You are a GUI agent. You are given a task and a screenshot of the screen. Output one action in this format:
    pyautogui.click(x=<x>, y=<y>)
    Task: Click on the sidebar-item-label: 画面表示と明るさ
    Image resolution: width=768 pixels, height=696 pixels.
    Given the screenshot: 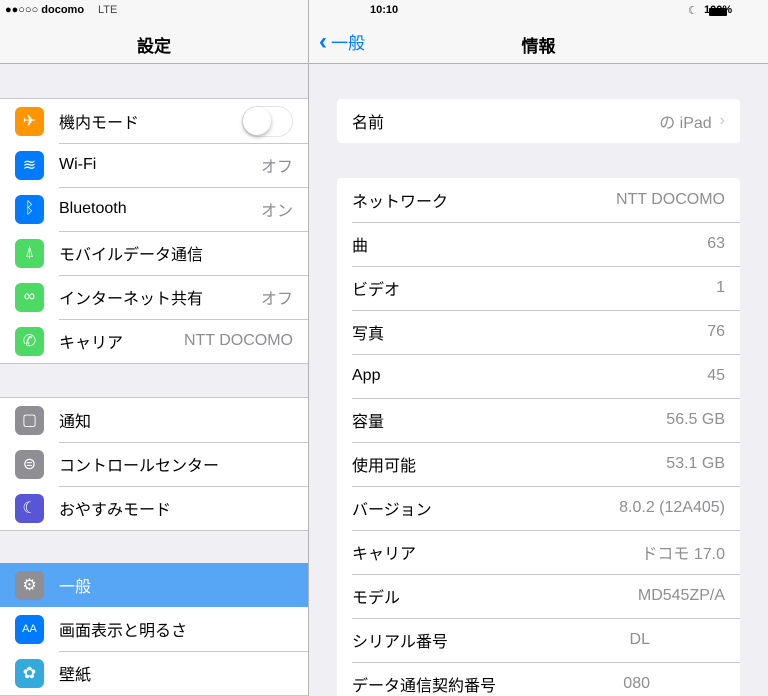 What is the action you would take?
    pyautogui.click(x=123, y=631)
    